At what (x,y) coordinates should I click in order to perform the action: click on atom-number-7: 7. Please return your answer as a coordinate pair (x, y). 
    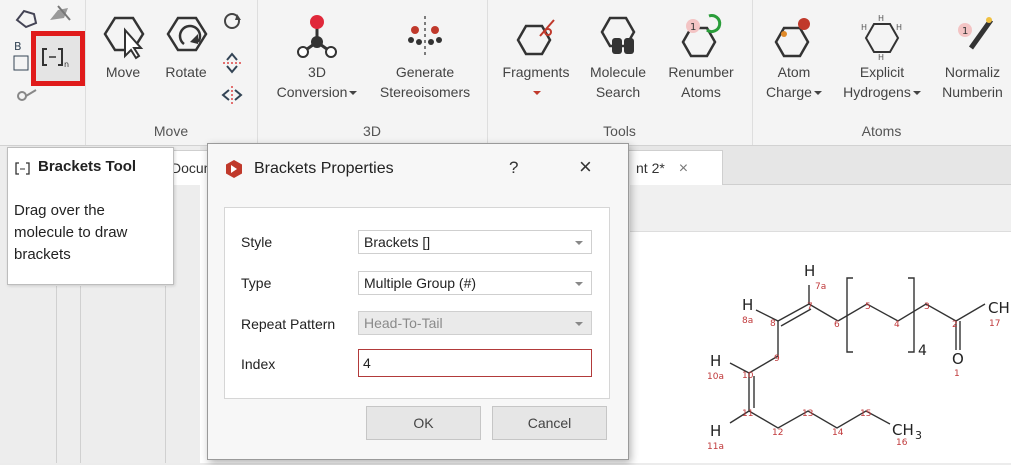
    Looking at the image, I should click on (810, 307).